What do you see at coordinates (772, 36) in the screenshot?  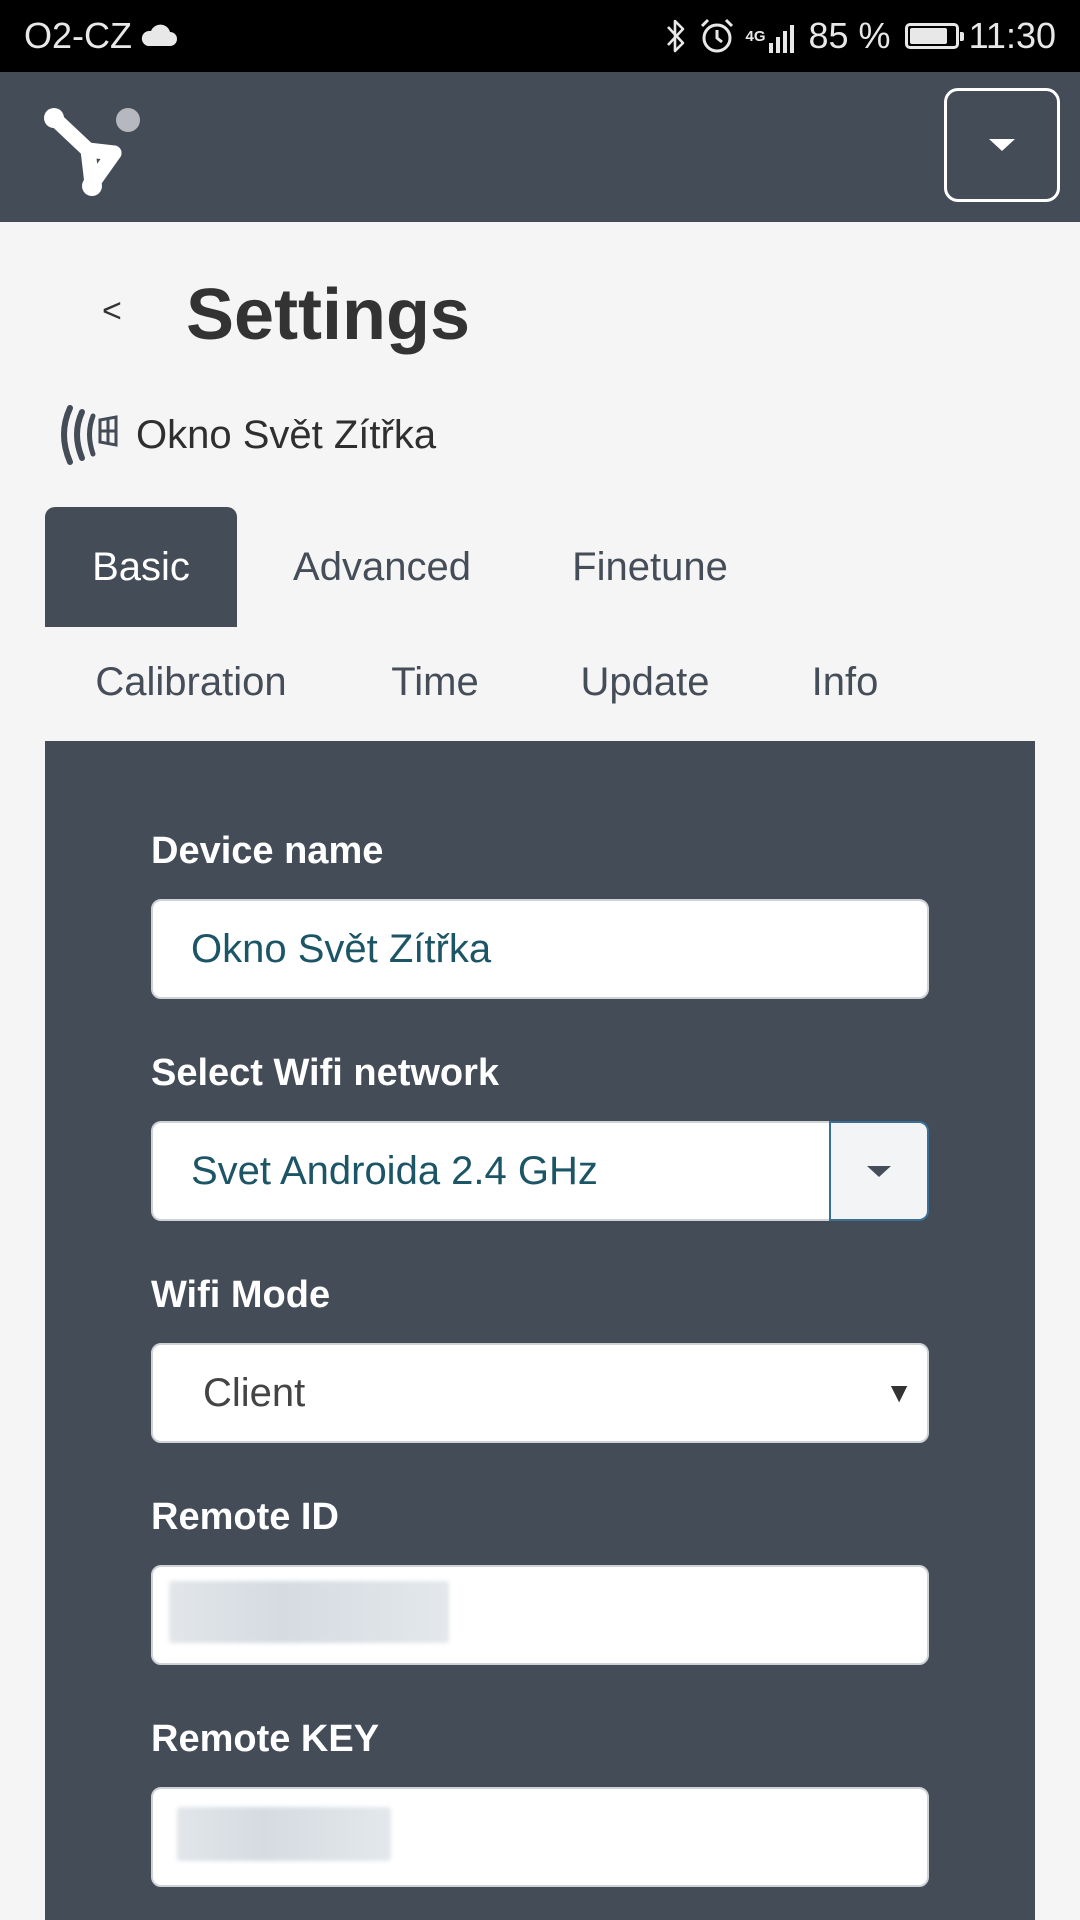 I see `signal-icon: 4G` at bounding box center [772, 36].